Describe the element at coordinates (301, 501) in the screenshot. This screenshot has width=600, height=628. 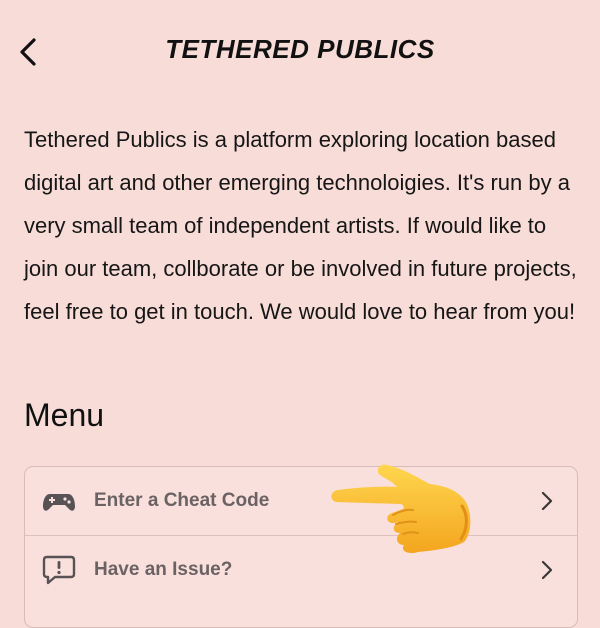
I see `menu-item-cheat-code: Enter a Cheat Code` at that location.